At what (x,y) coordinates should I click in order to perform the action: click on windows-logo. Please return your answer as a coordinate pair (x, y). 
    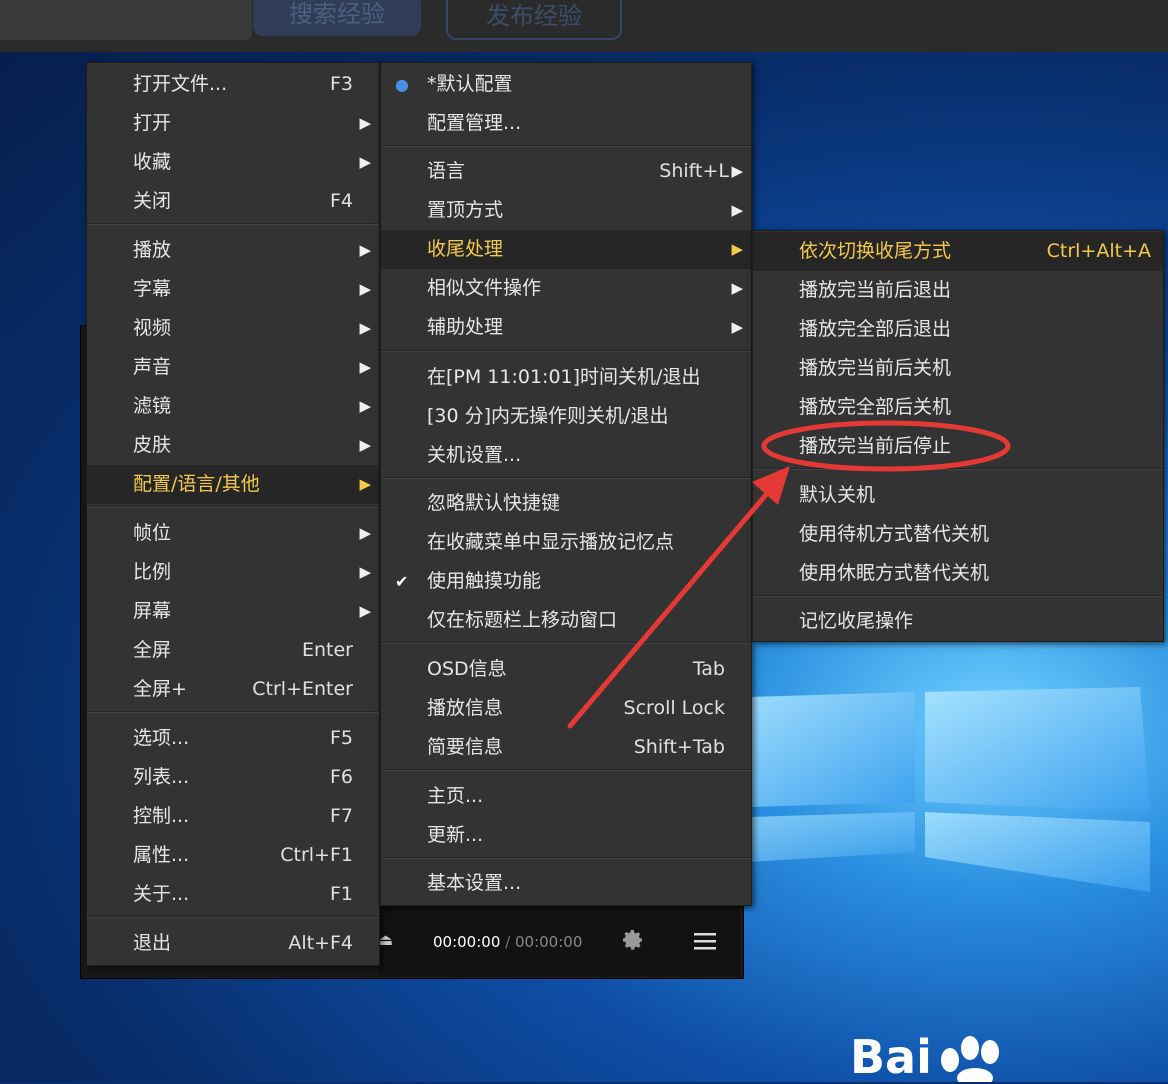
    Looking at the image, I should click on (950, 789).